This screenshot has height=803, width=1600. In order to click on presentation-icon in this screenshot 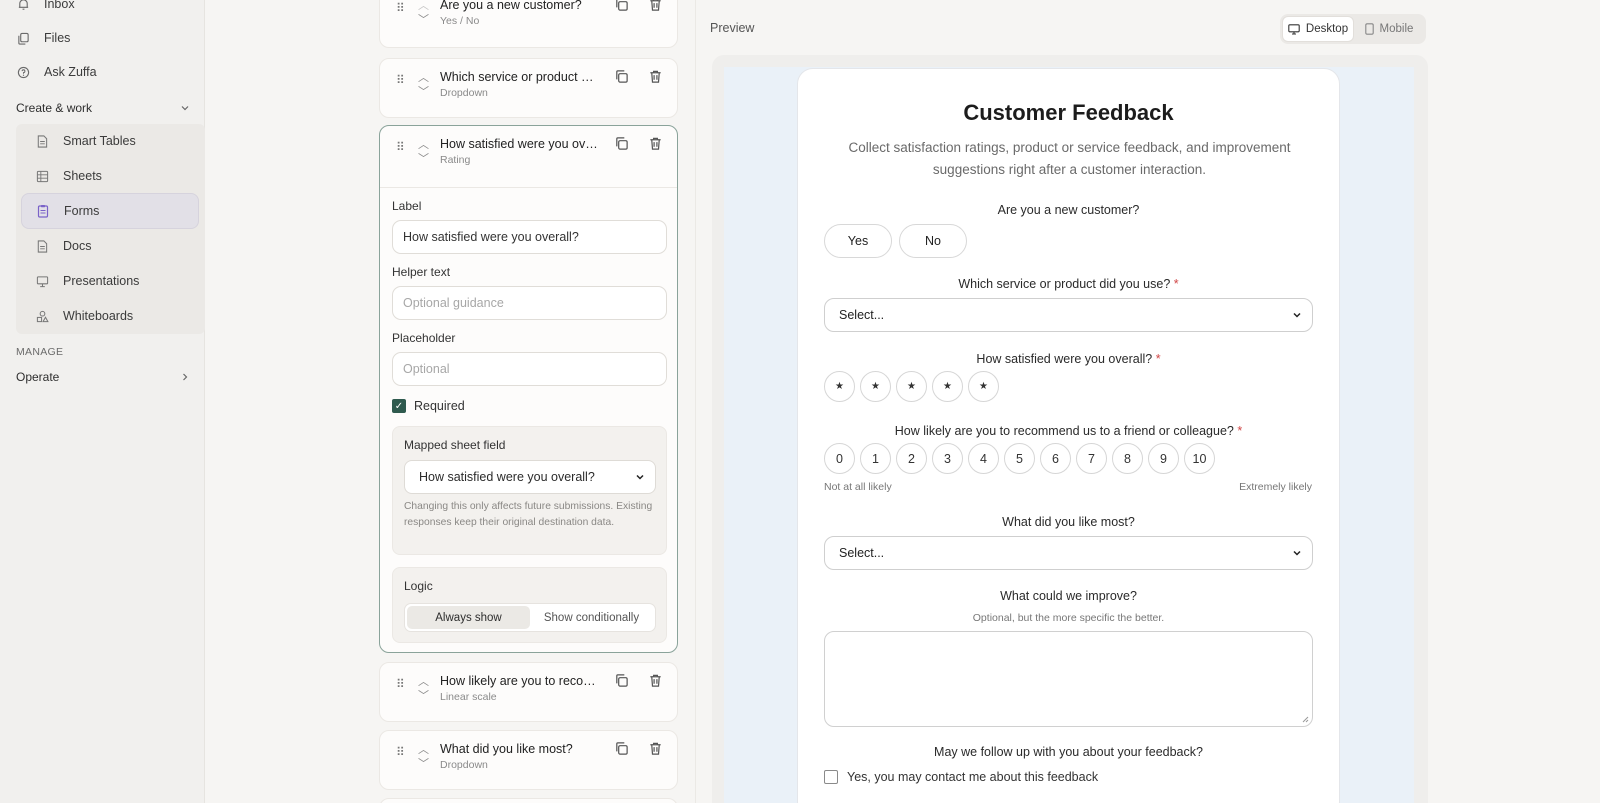, I will do `click(42, 281)`.